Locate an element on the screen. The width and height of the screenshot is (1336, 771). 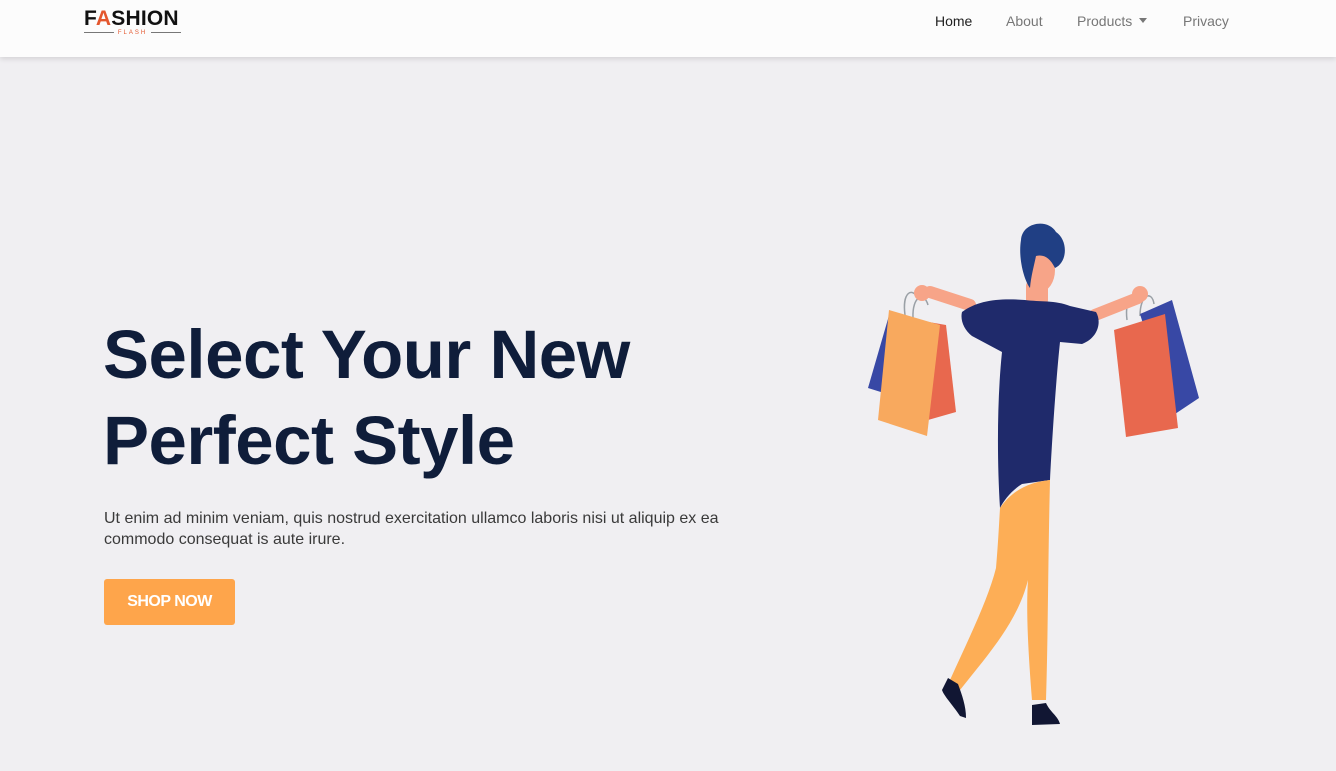
nav-about: About is located at coordinates (1024, 21).